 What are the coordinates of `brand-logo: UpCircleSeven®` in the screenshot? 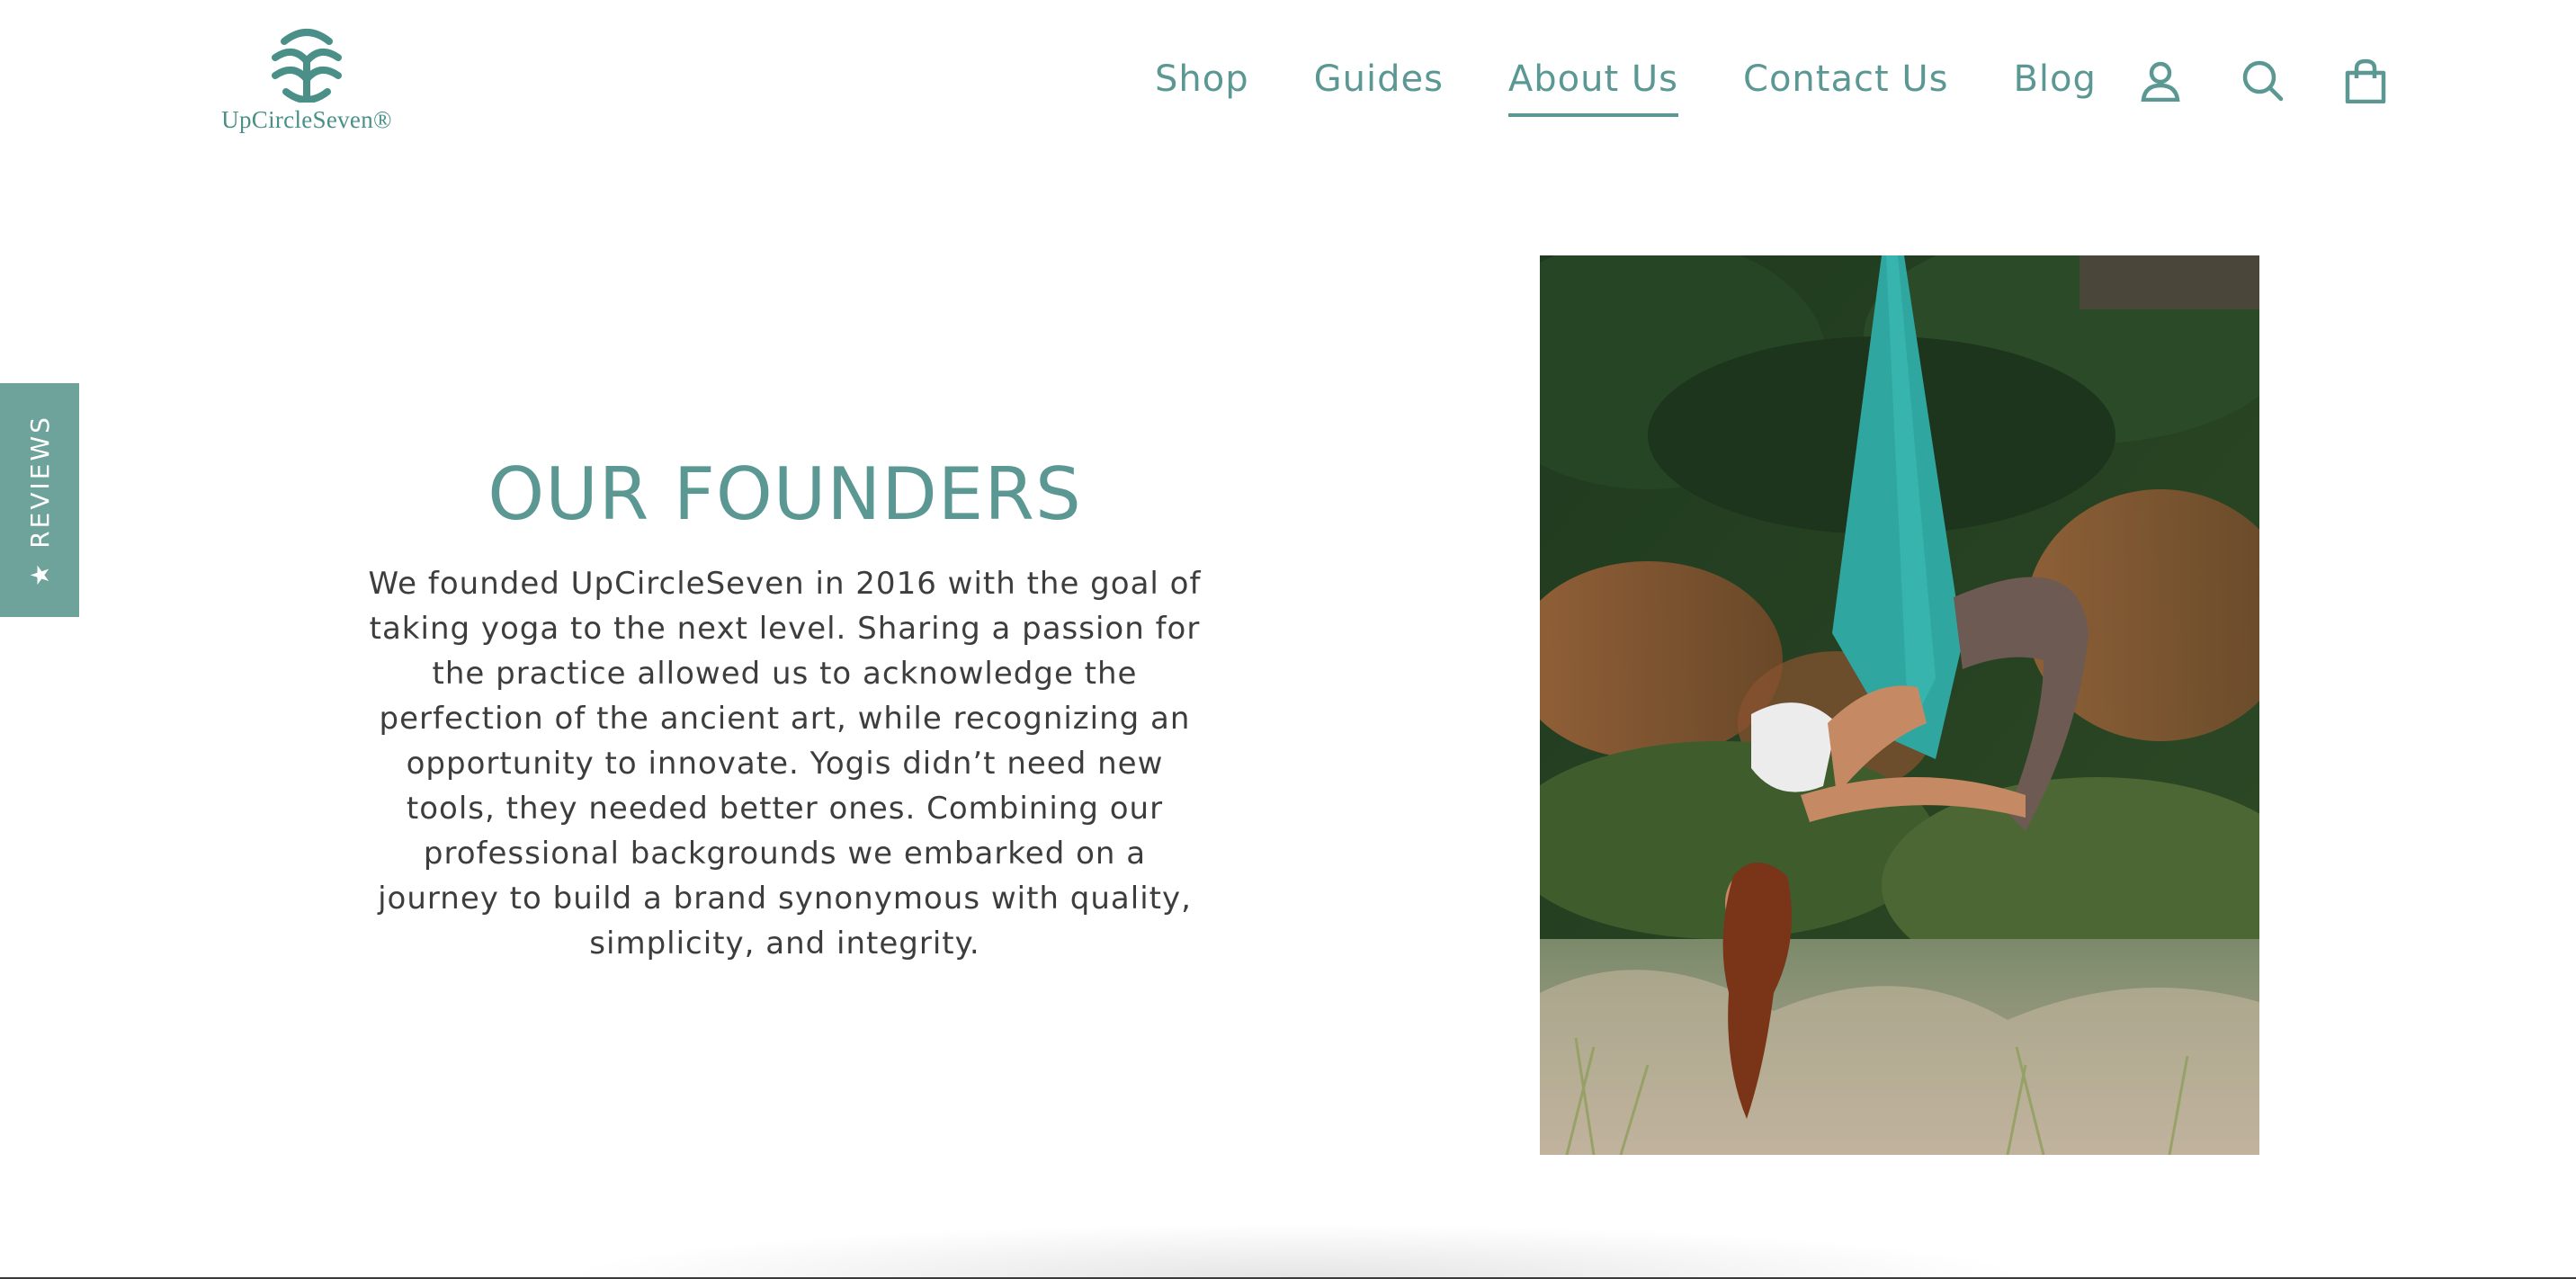 It's located at (306, 80).